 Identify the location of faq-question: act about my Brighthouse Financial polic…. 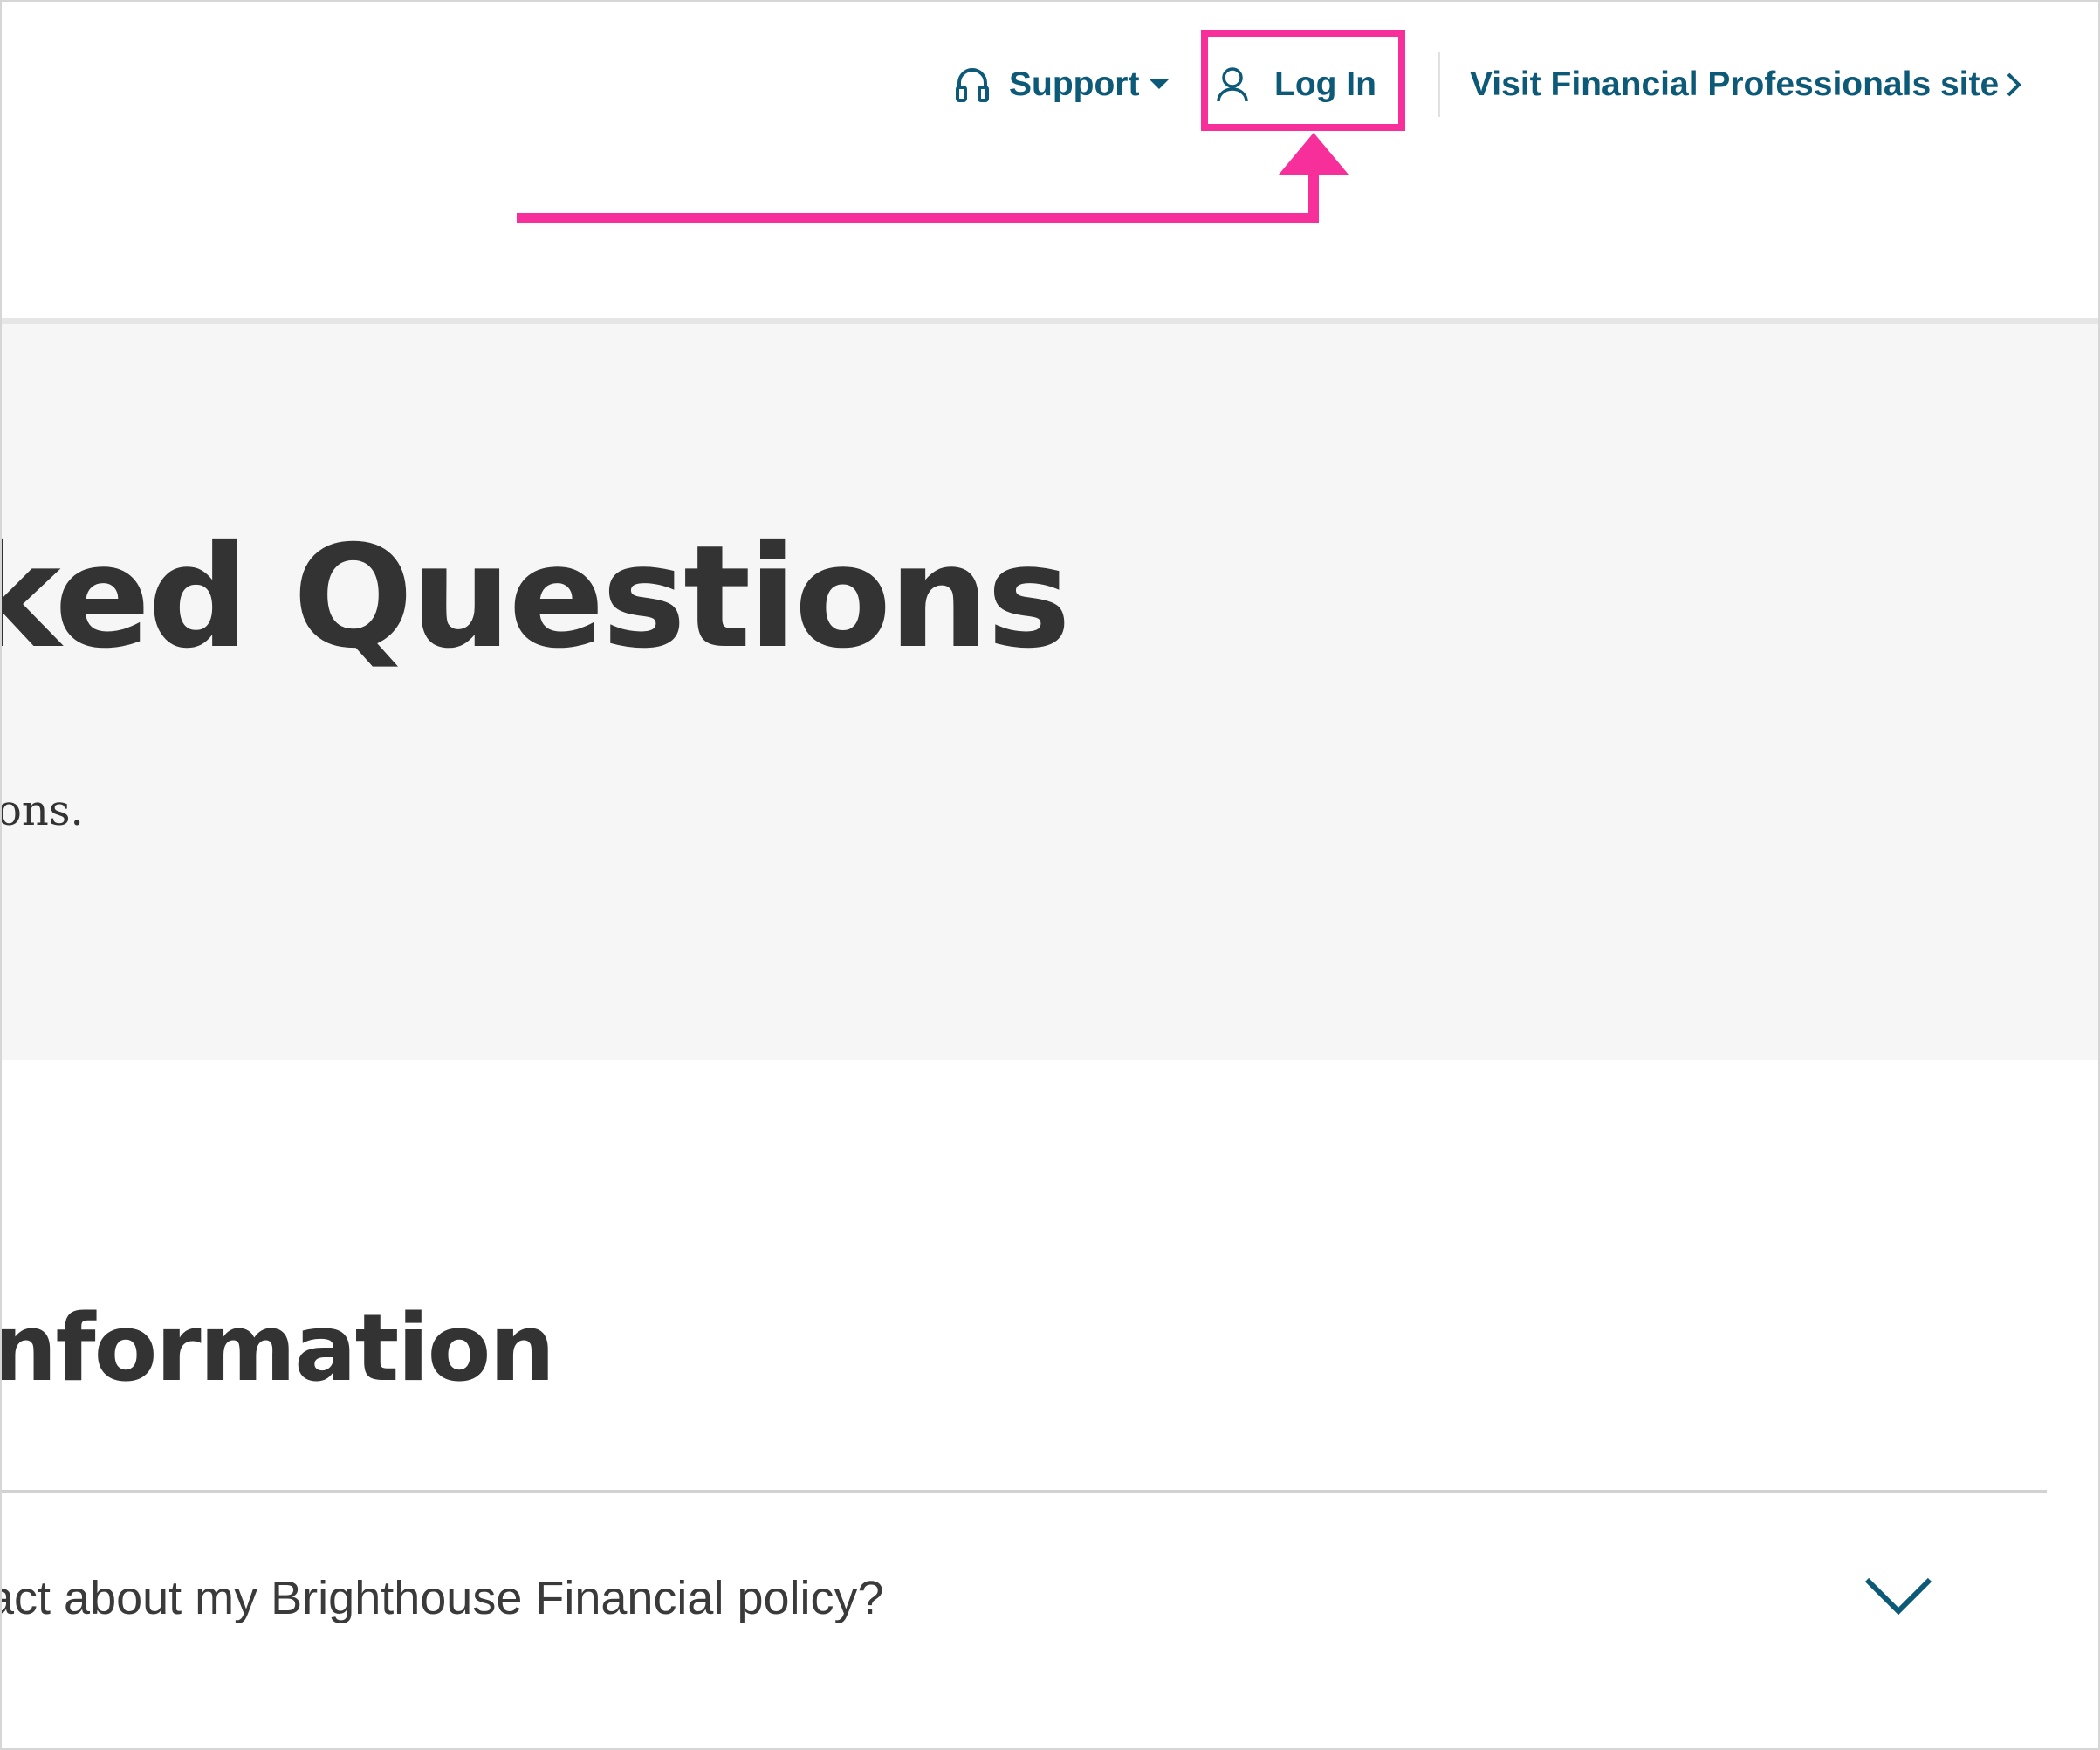
(442, 1598).